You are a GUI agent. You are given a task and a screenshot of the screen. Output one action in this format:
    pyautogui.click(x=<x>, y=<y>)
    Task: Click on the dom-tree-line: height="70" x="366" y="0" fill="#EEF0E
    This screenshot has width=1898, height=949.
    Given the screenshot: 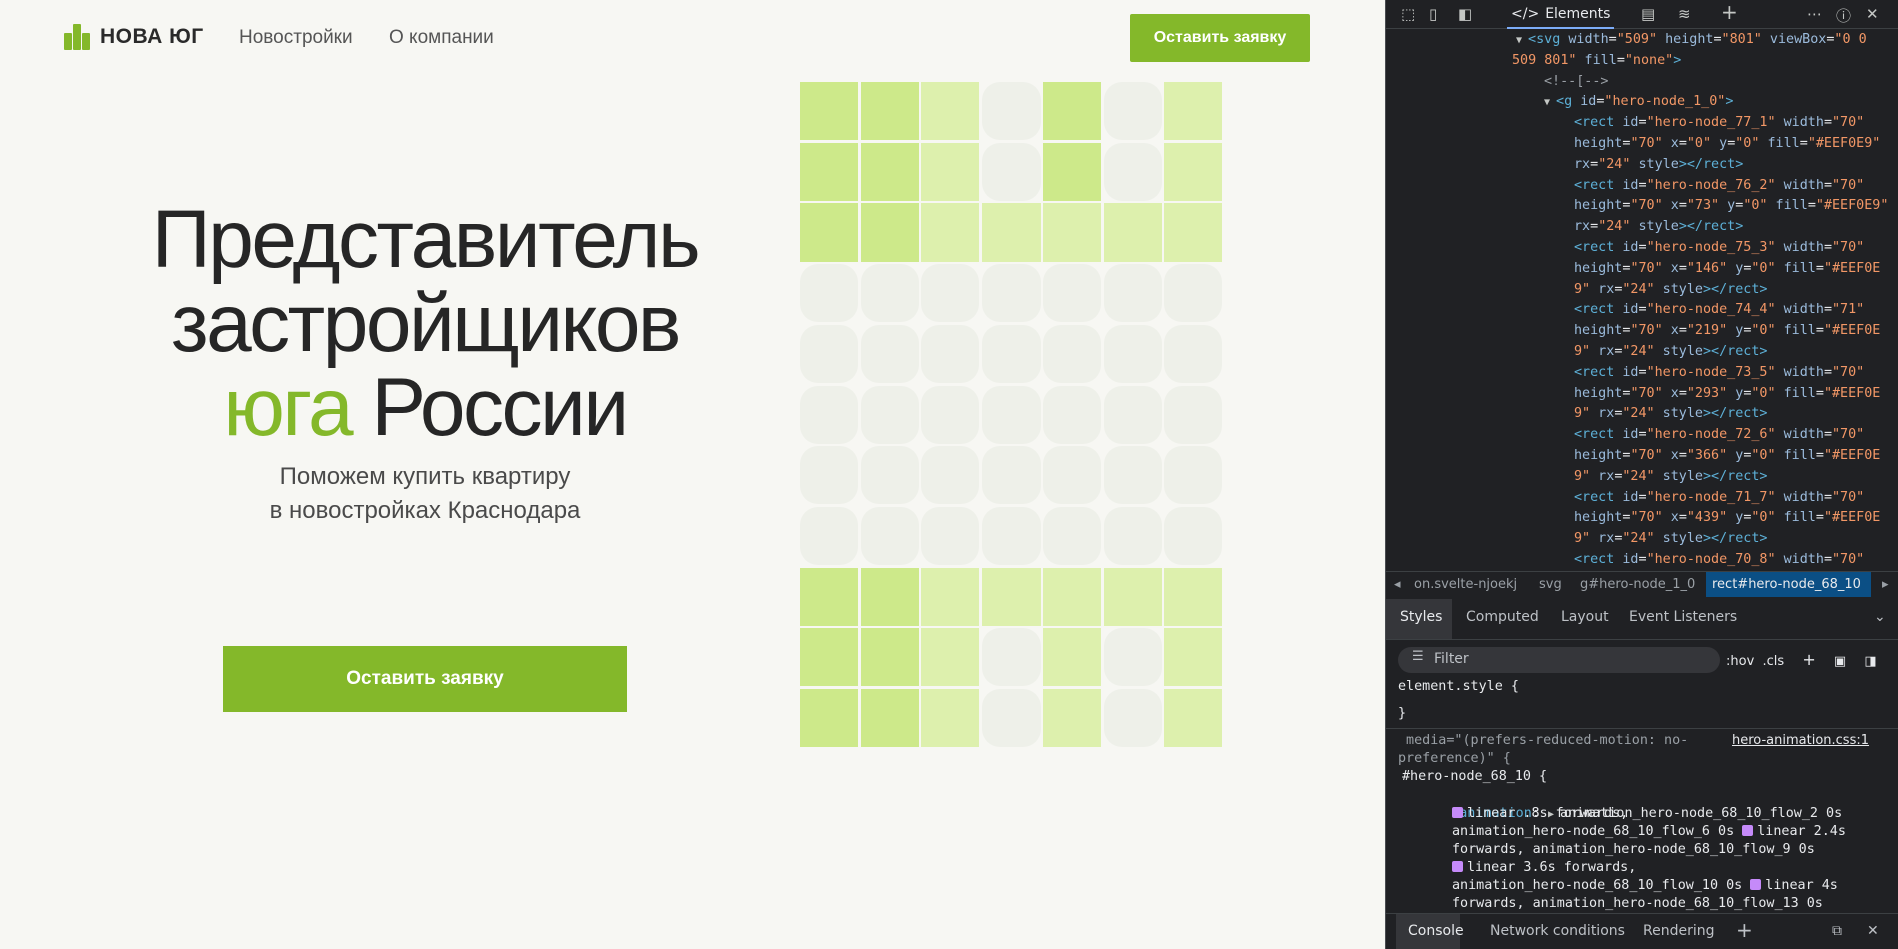 What is the action you would take?
    pyautogui.click(x=1727, y=456)
    